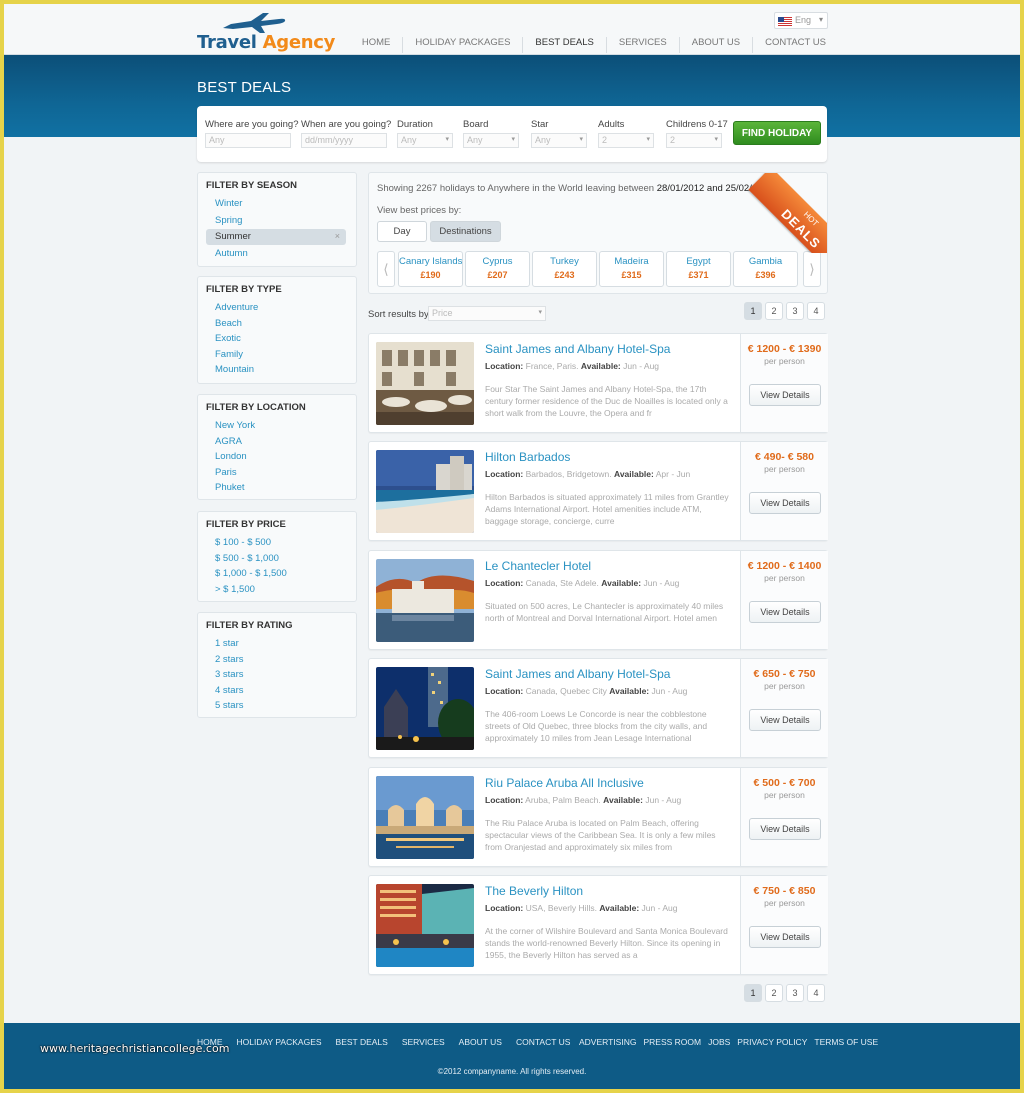 This screenshot has height=1093, width=1024. Describe the element at coordinates (277, 660) in the screenshot. I see `filter-item-2-stars: 2 stars` at that location.